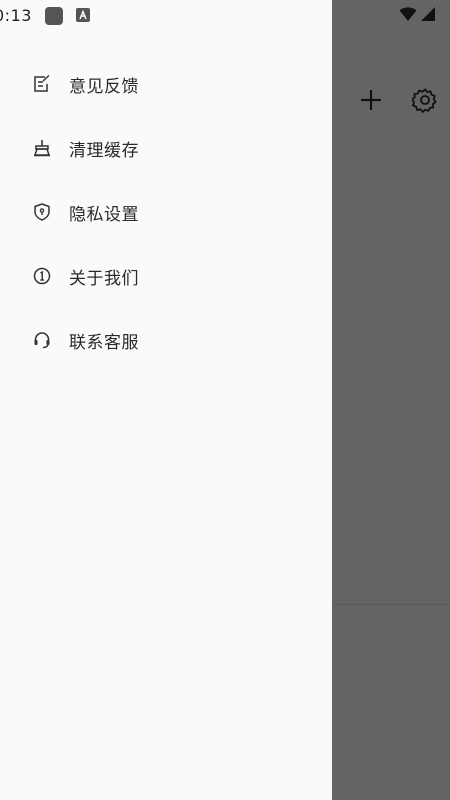 The width and height of the screenshot is (450, 800). I want to click on menu-item-feedback: 意见反馈, so click(166, 84).